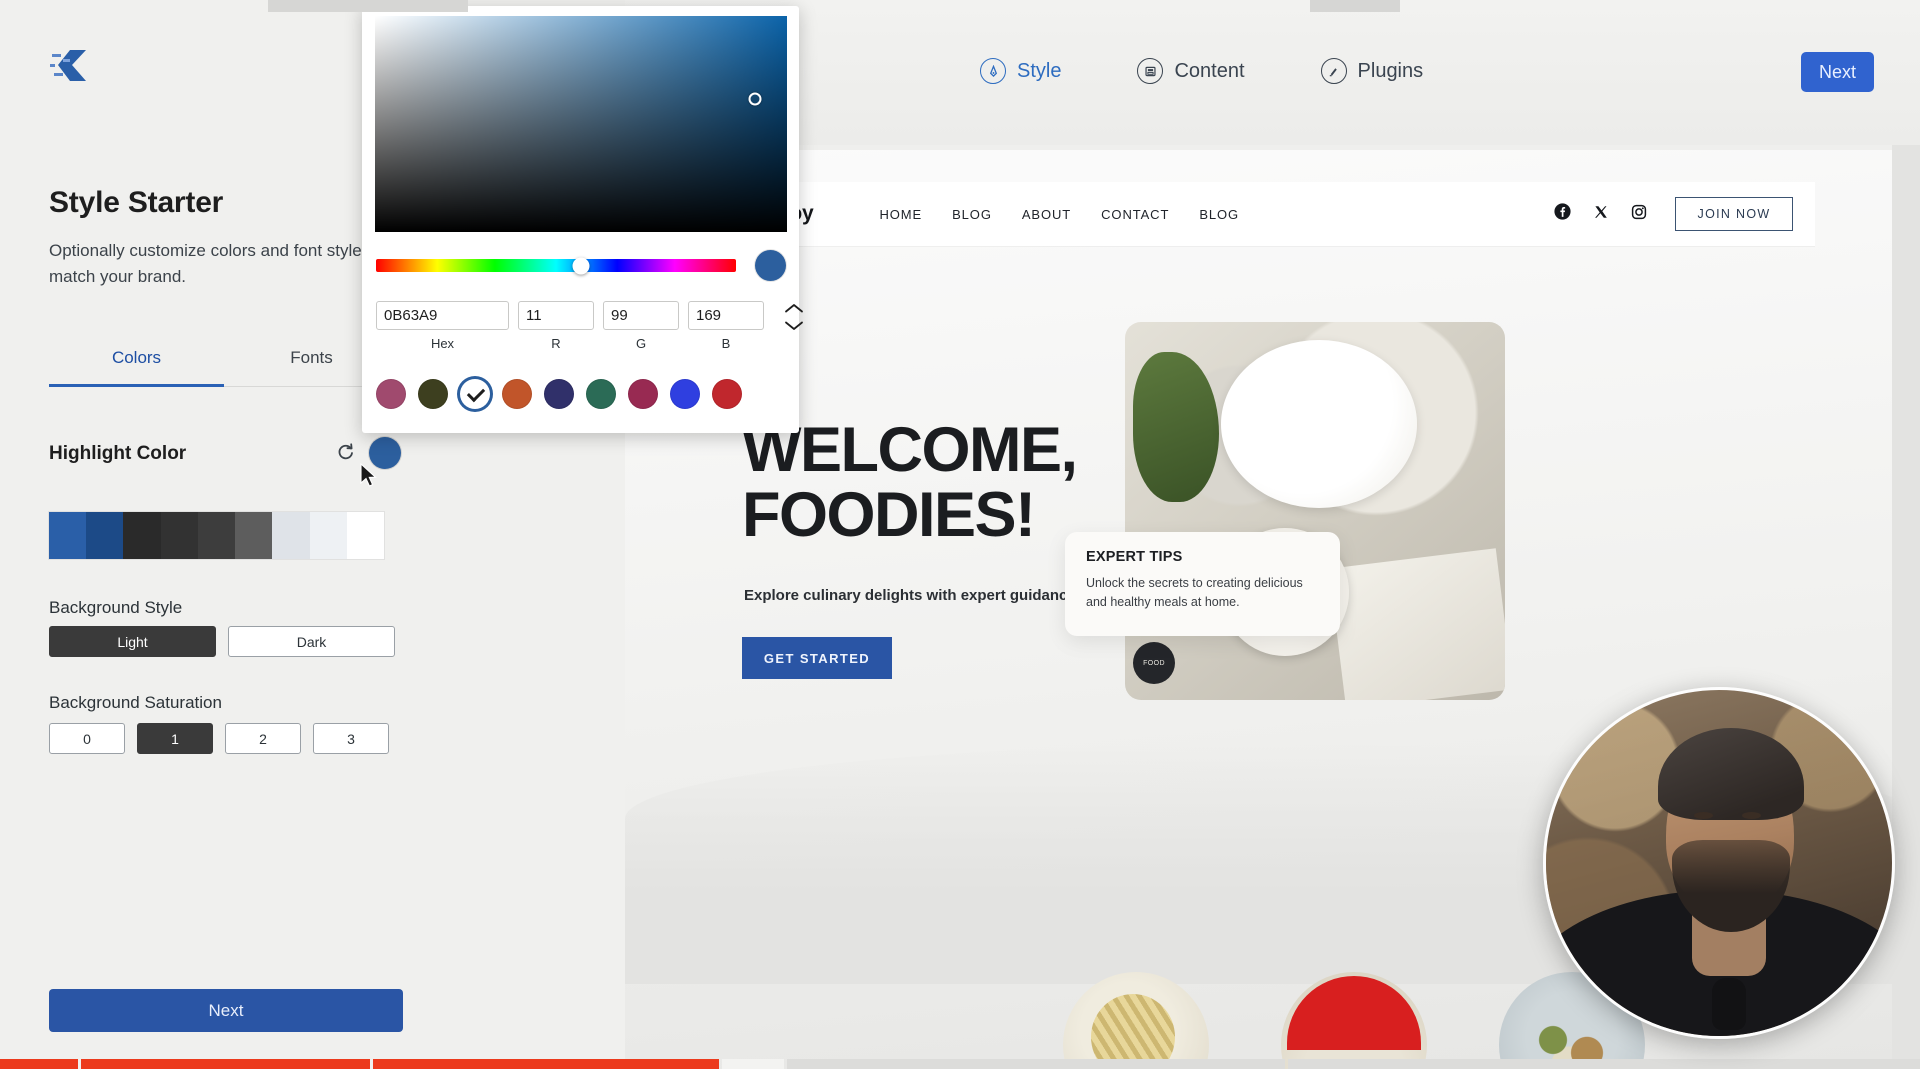 Image resolution: width=1920 pixels, height=1069 pixels. What do you see at coordinates (794, 325) in the screenshot?
I see `chevron-down-icon` at bounding box center [794, 325].